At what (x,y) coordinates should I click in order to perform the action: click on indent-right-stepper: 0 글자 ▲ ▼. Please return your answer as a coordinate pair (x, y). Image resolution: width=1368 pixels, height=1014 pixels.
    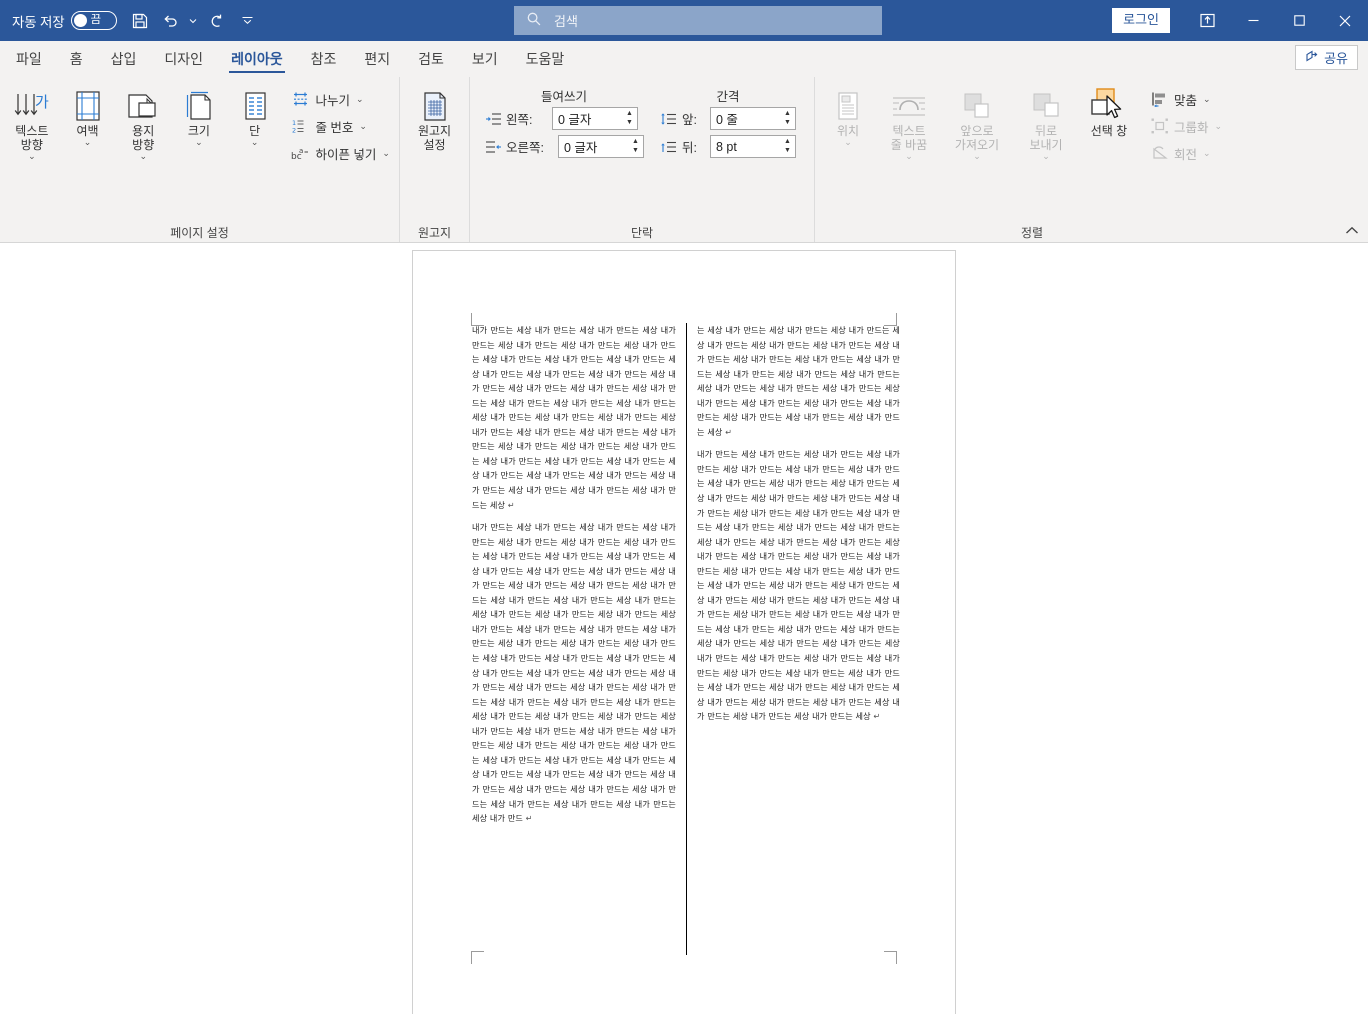
    Looking at the image, I should click on (601, 146).